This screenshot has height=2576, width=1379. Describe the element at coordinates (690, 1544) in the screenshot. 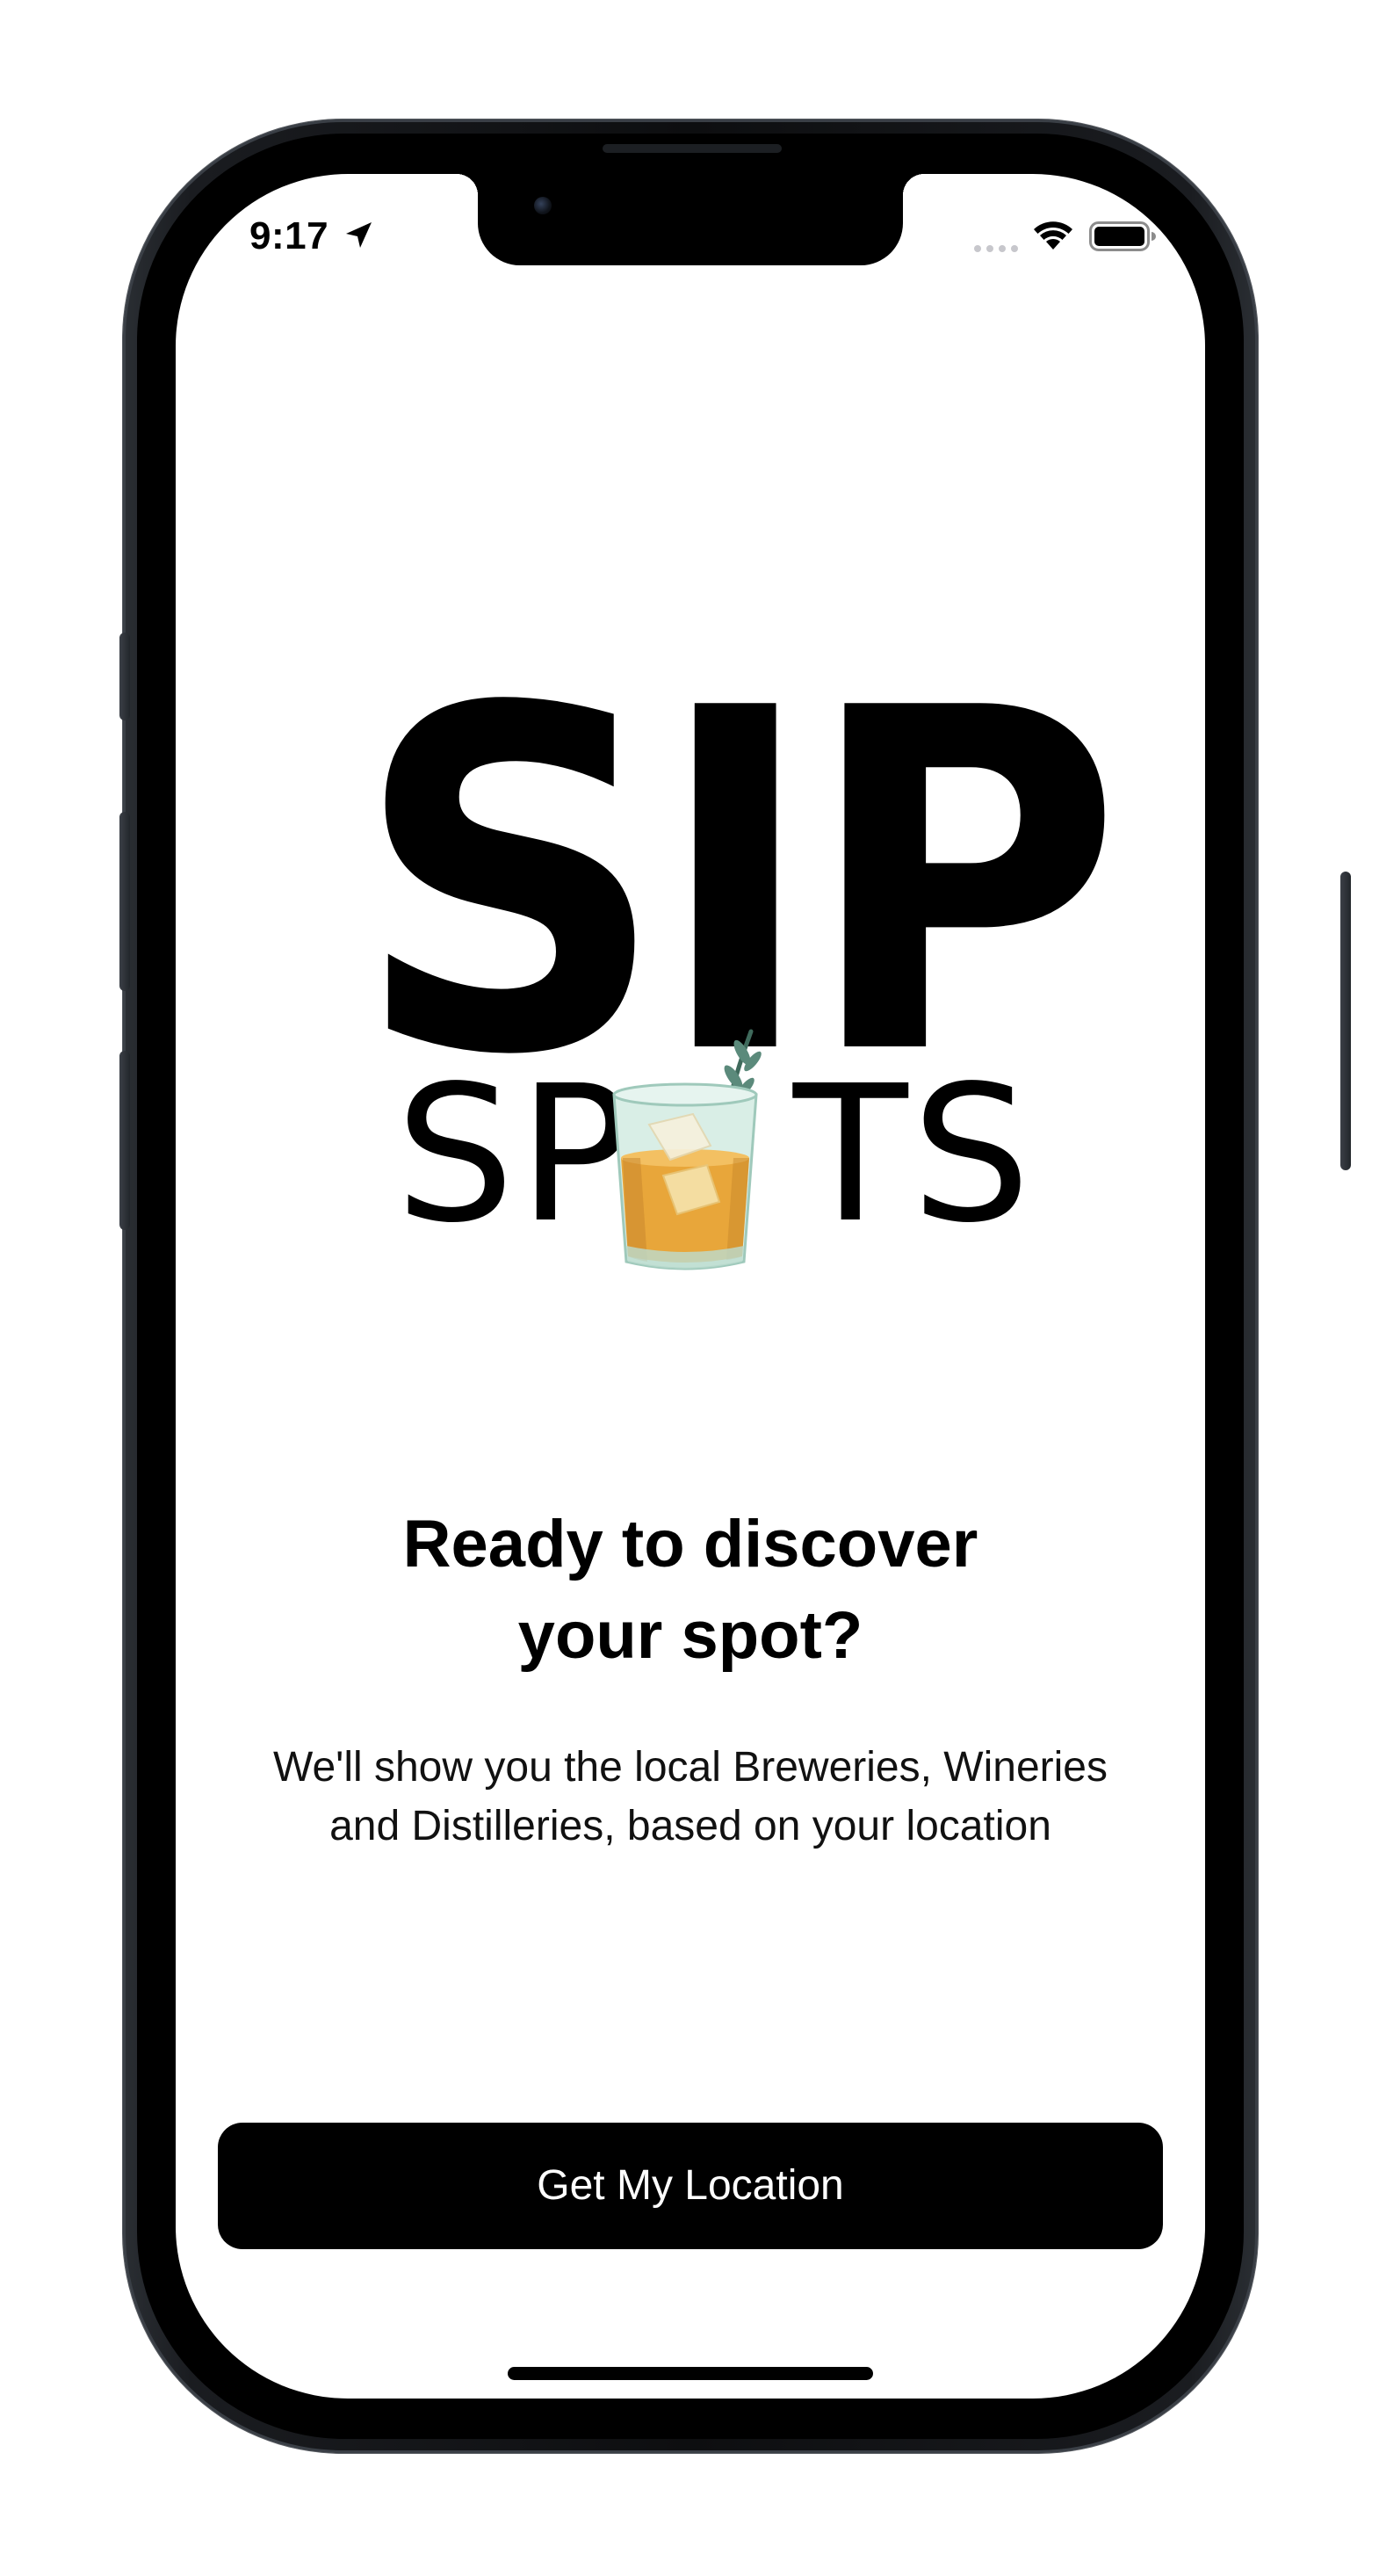

I see `headline-line-1: Ready to discover` at that location.